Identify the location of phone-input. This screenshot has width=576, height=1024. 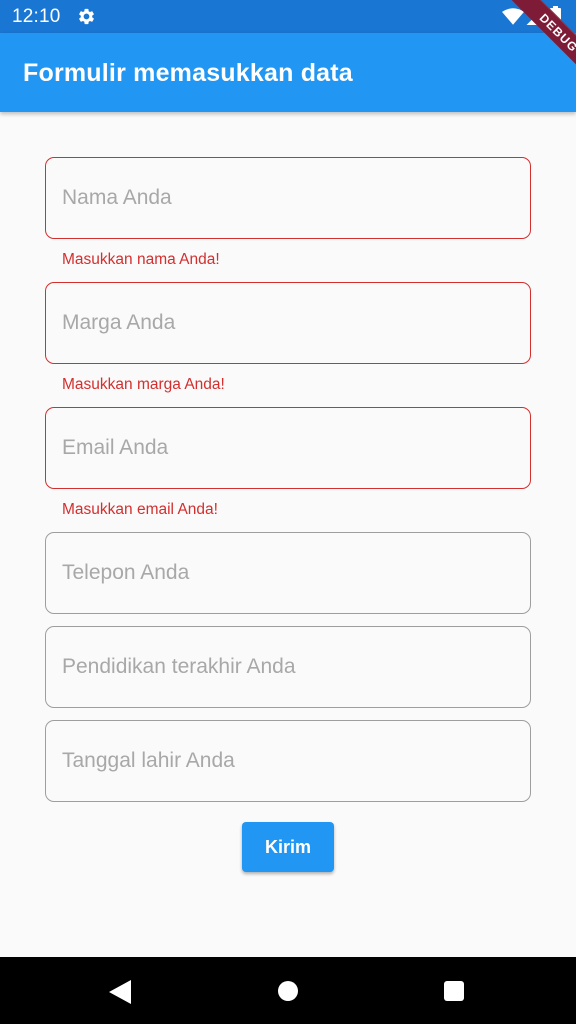
(287, 573).